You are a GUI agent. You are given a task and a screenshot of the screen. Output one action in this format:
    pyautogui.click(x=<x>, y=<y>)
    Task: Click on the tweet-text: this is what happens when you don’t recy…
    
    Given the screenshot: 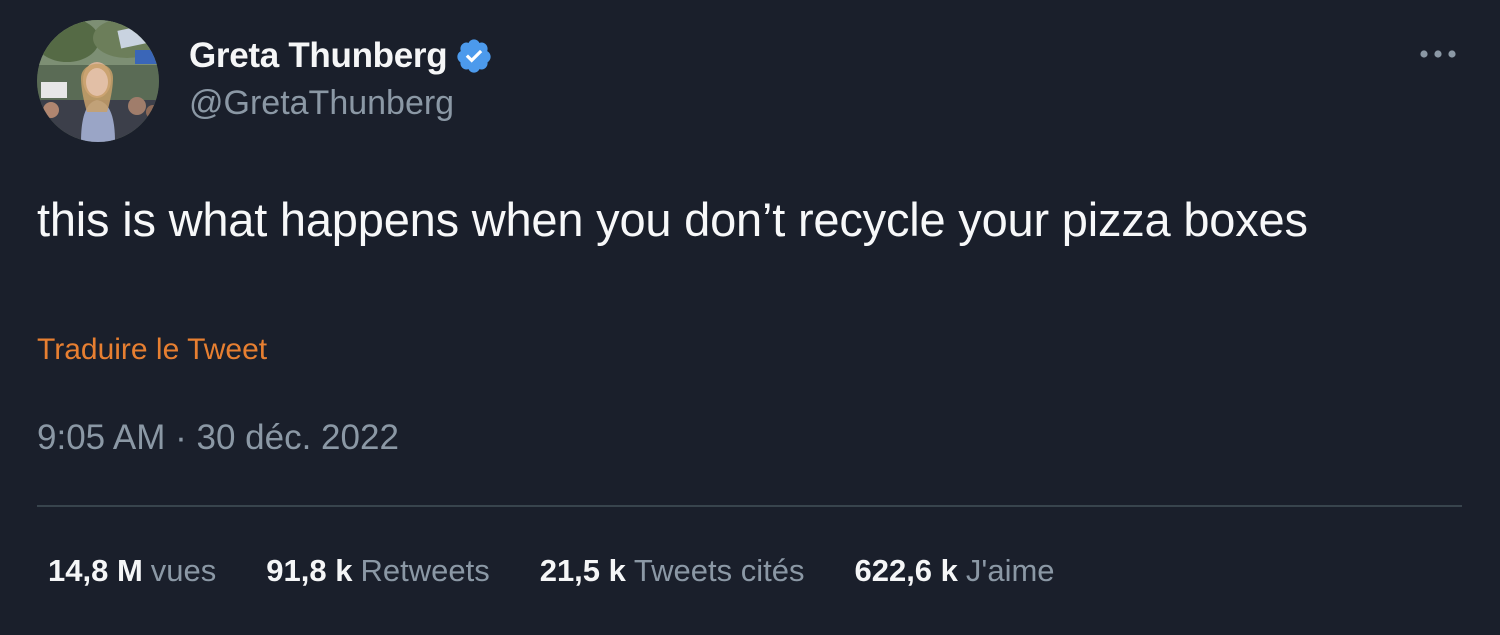 What is the action you would take?
    pyautogui.click(x=672, y=219)
    